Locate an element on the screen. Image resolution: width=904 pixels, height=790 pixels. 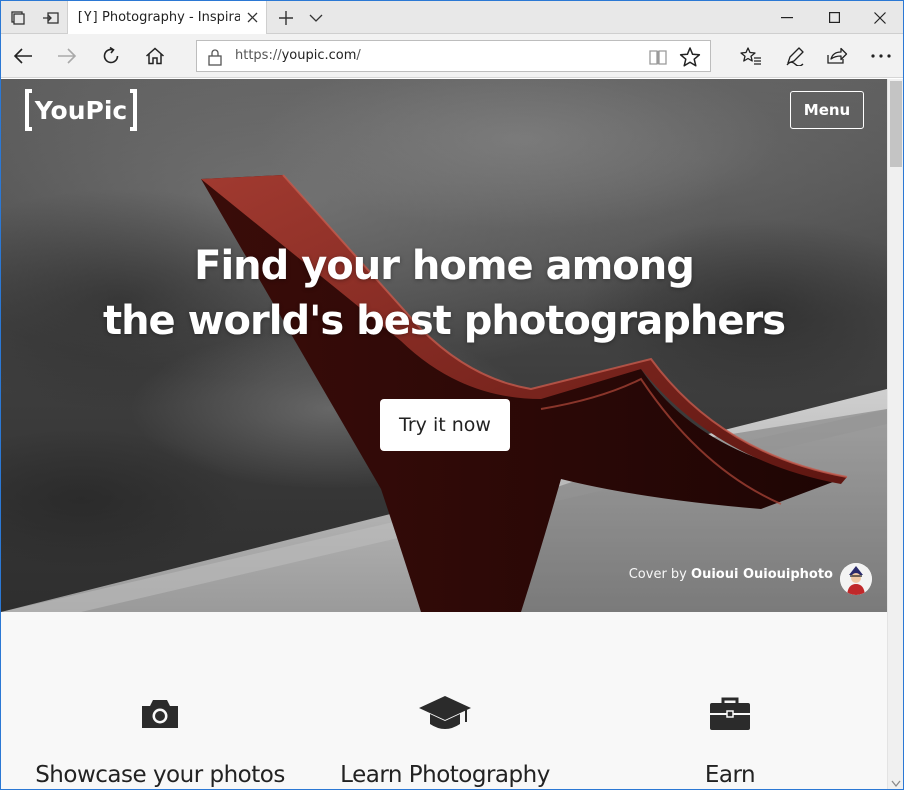
url-path: / is located at coordinates (358, 55).